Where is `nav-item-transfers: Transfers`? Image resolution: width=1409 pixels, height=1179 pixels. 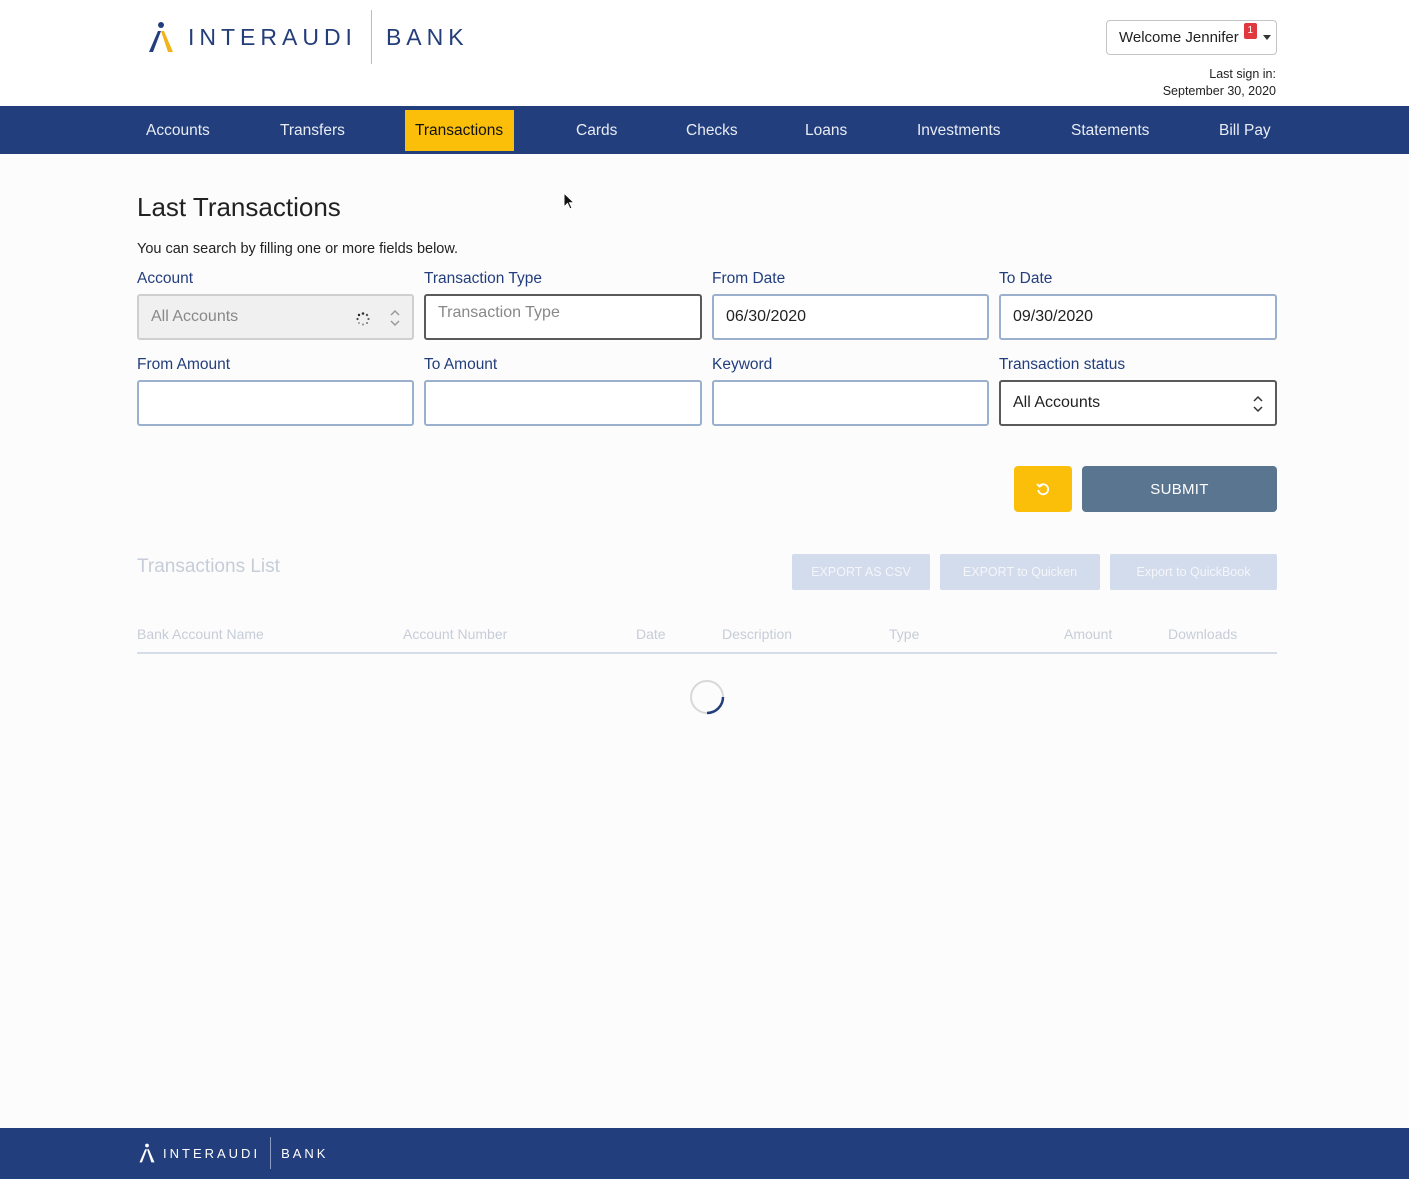 nav-item-transfers: Transfers is located at coordinates (312, 130).